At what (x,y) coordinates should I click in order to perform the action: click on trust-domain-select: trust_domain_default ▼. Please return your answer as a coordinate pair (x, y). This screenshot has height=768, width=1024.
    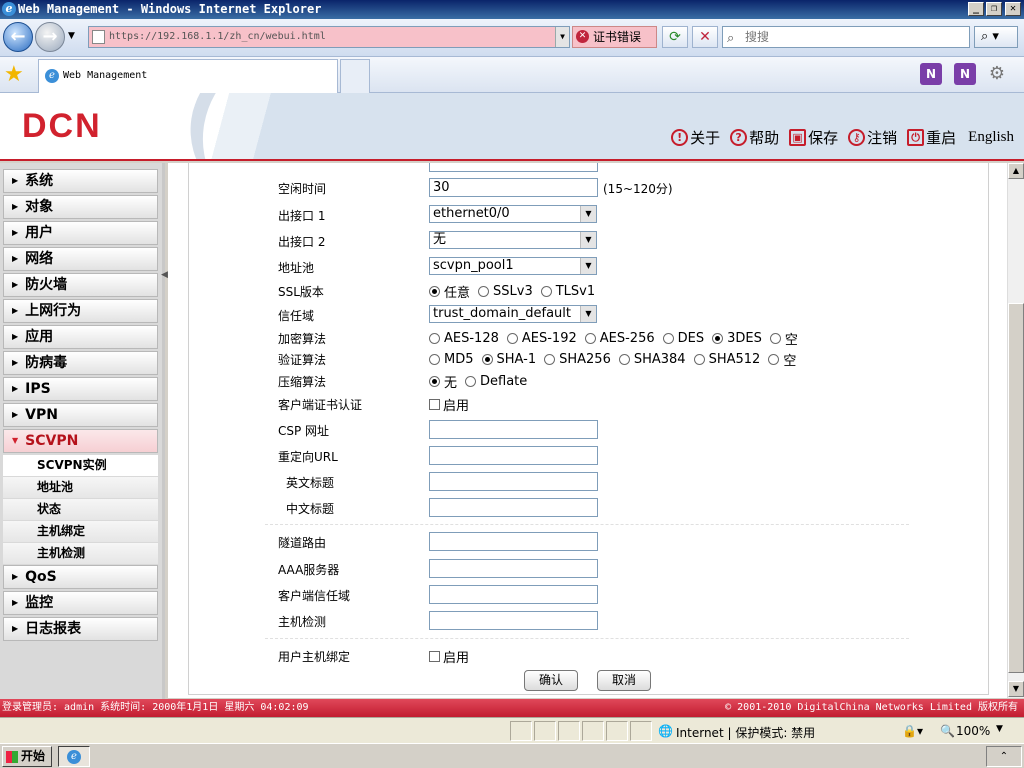
    Looking at the image, I should click on (513, 314).